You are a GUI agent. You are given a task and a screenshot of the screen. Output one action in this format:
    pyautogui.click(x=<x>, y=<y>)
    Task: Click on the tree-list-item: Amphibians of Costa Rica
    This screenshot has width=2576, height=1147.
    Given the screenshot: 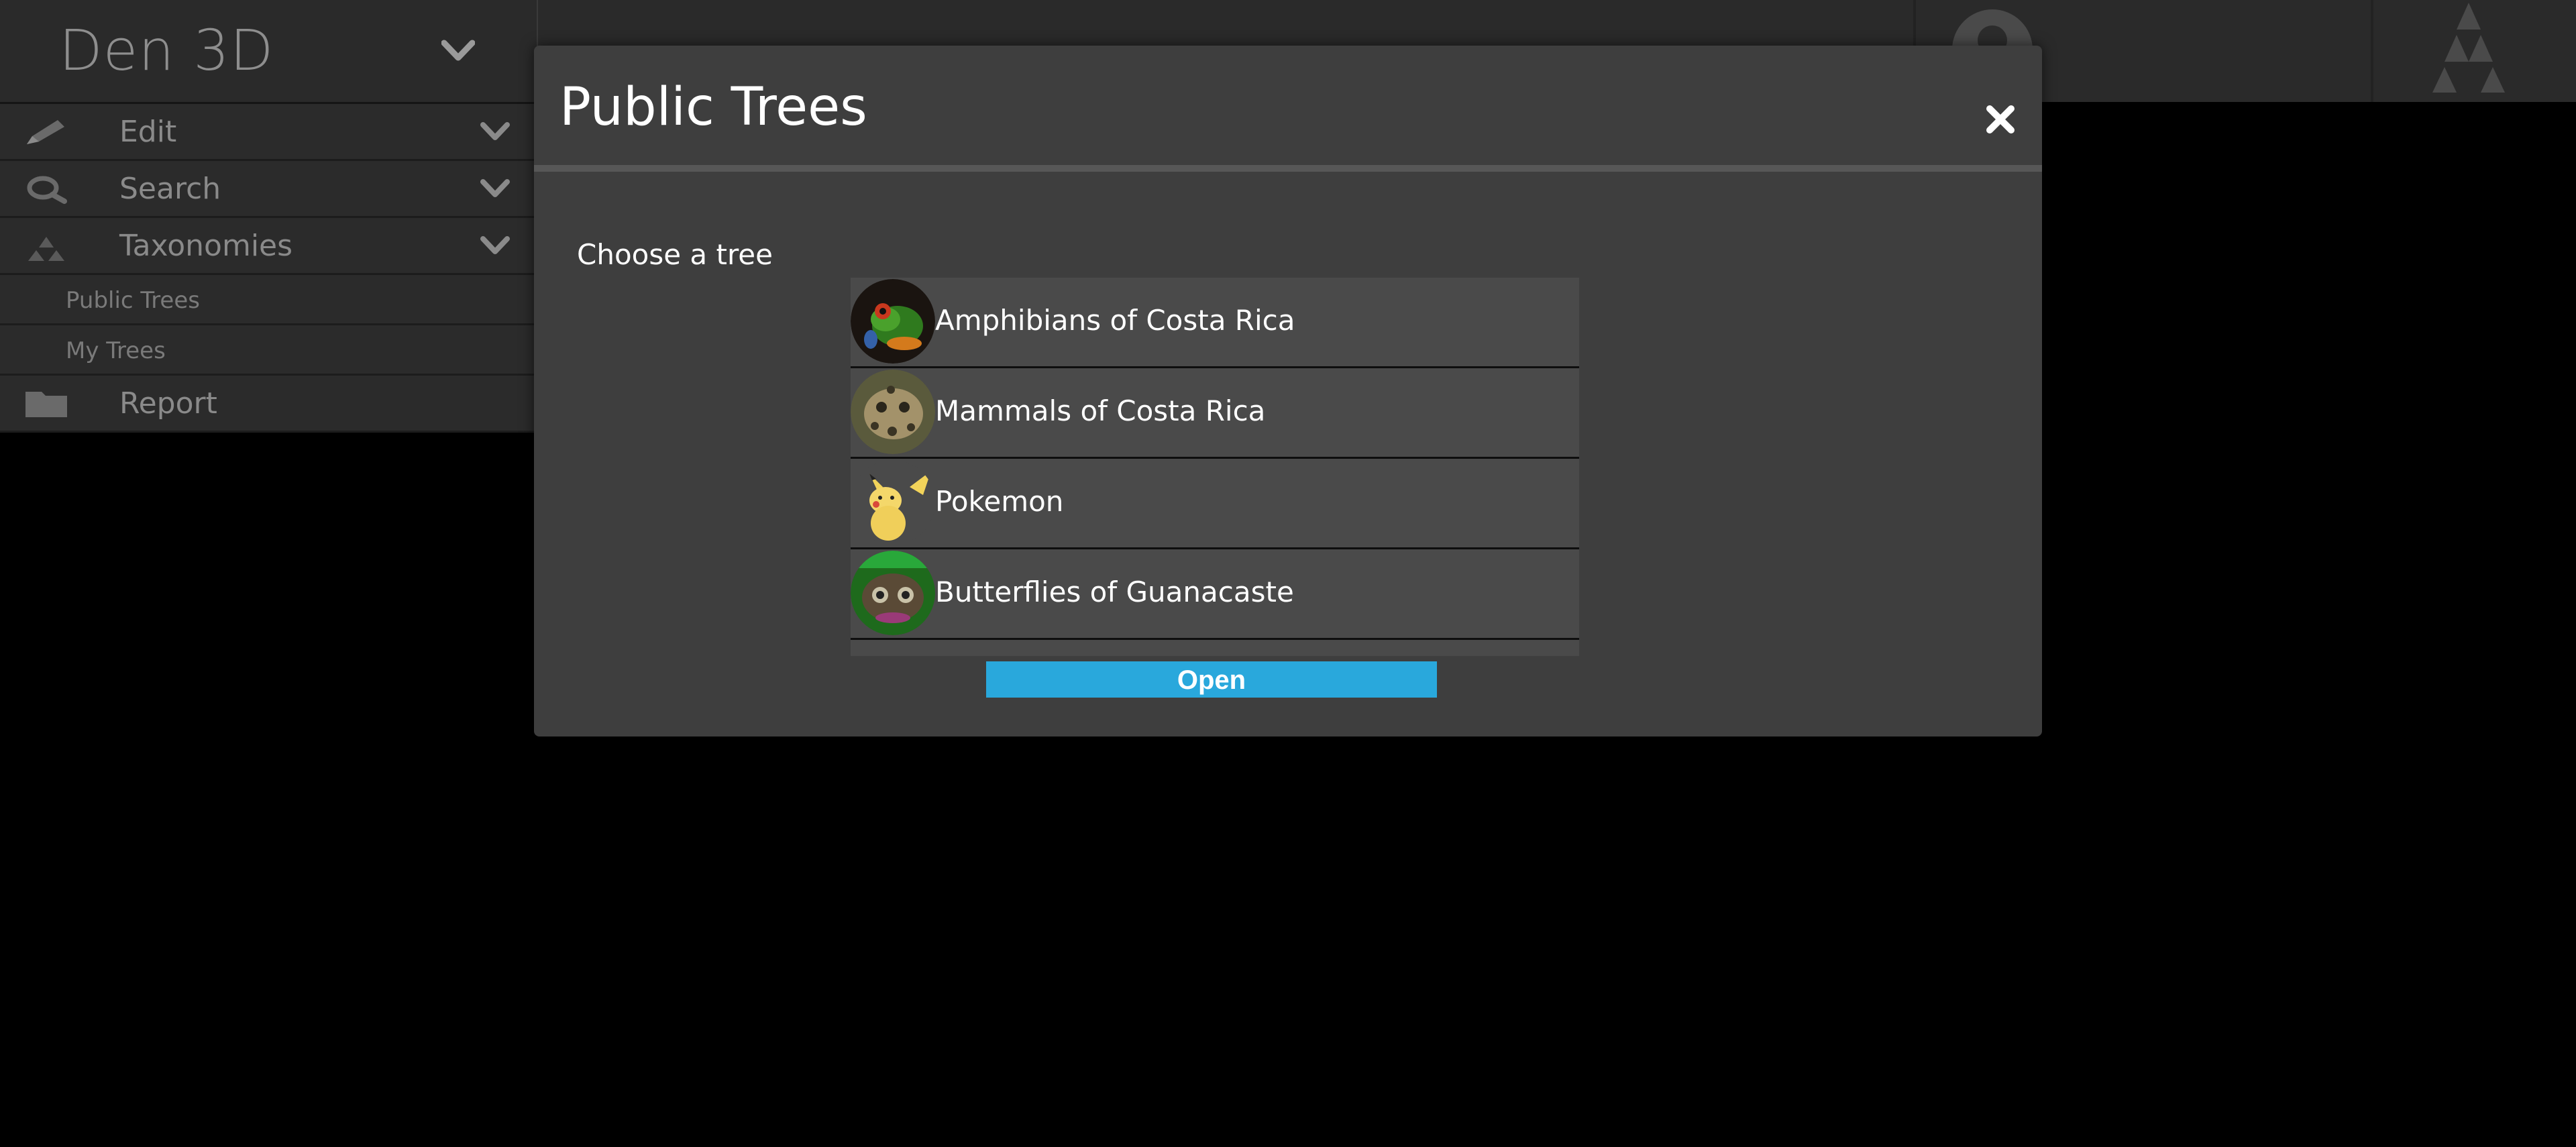 What is the action you would take?
    pyautogui.click(x=1215, y=323)
    